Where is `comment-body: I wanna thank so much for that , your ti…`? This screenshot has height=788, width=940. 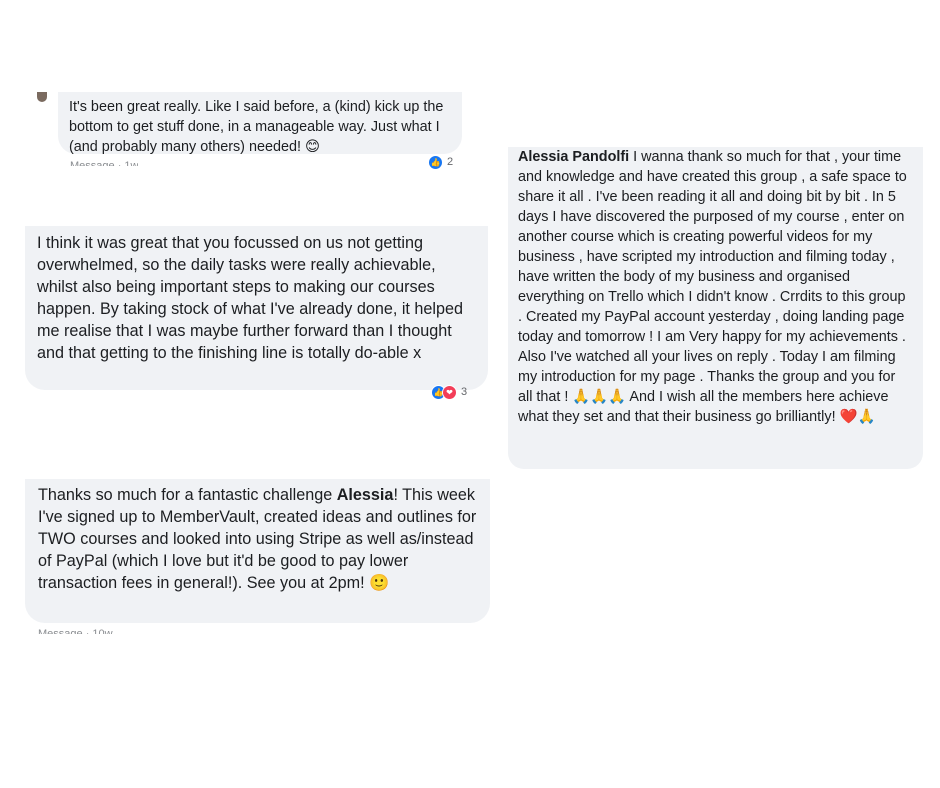 comment-body: I wanna thank so much for that , your ti… is located at coordinates (712, 287).